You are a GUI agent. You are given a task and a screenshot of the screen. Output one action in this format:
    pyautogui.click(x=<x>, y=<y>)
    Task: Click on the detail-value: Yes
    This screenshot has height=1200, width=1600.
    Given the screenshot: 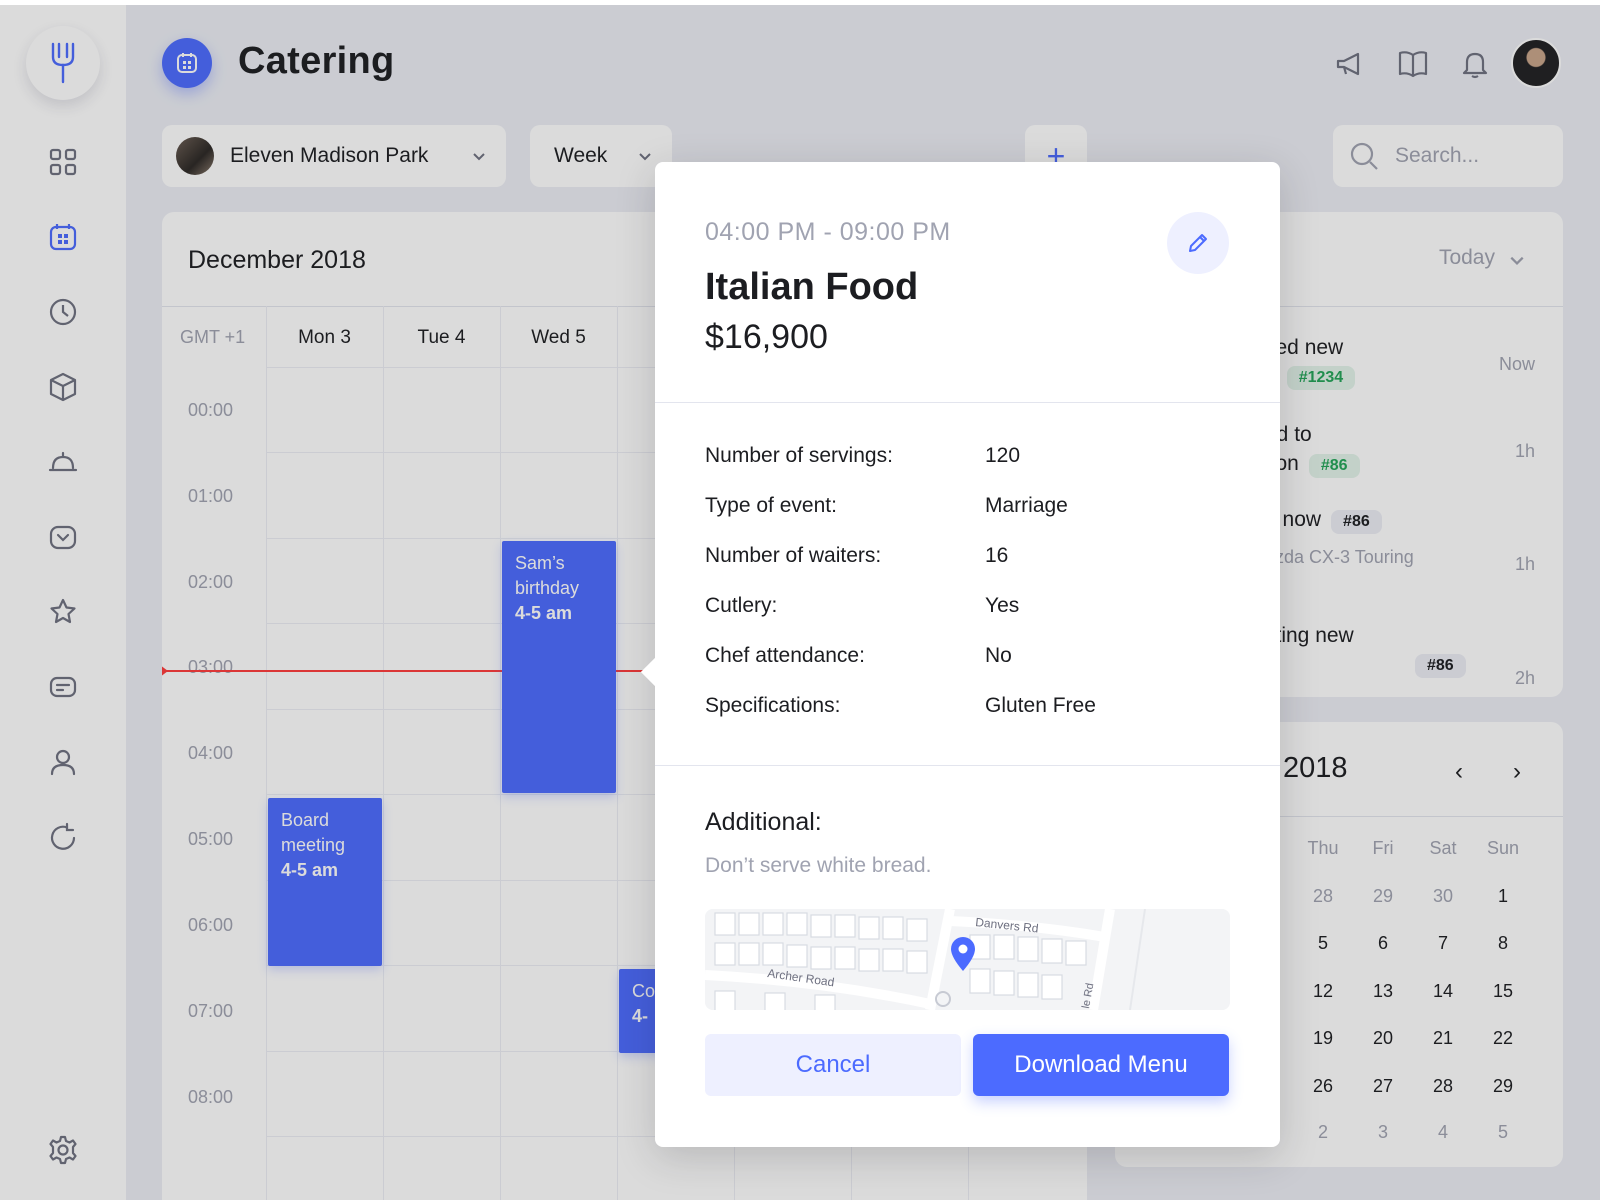 What is the action you would take?
    pyautogui.click(x=1002, y=605)
    